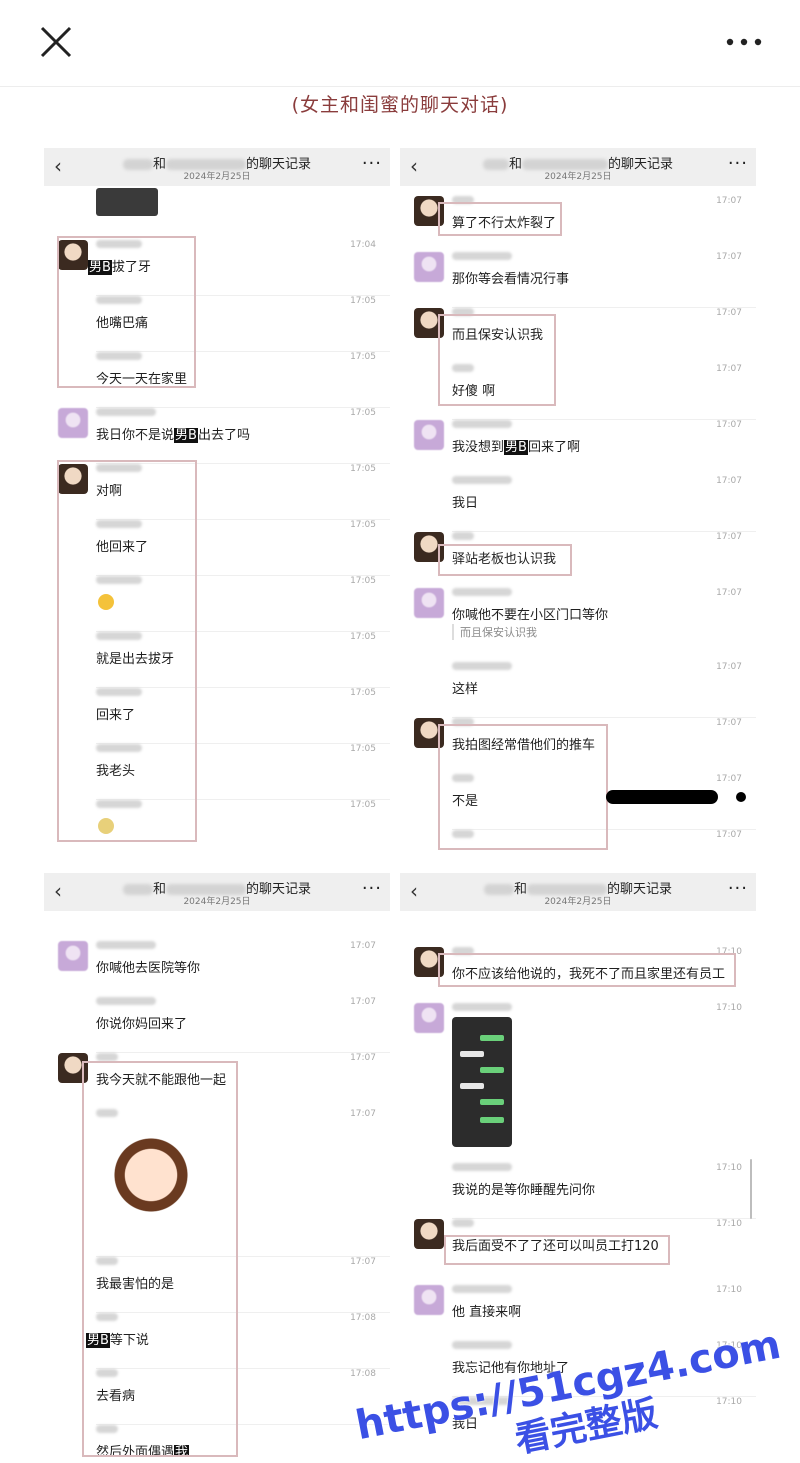  What do you see at coordinates (173, 435) in the screenshot?
I see `message-text: 我日你不是说男B出去了吗` at bounding box center [173, 435].